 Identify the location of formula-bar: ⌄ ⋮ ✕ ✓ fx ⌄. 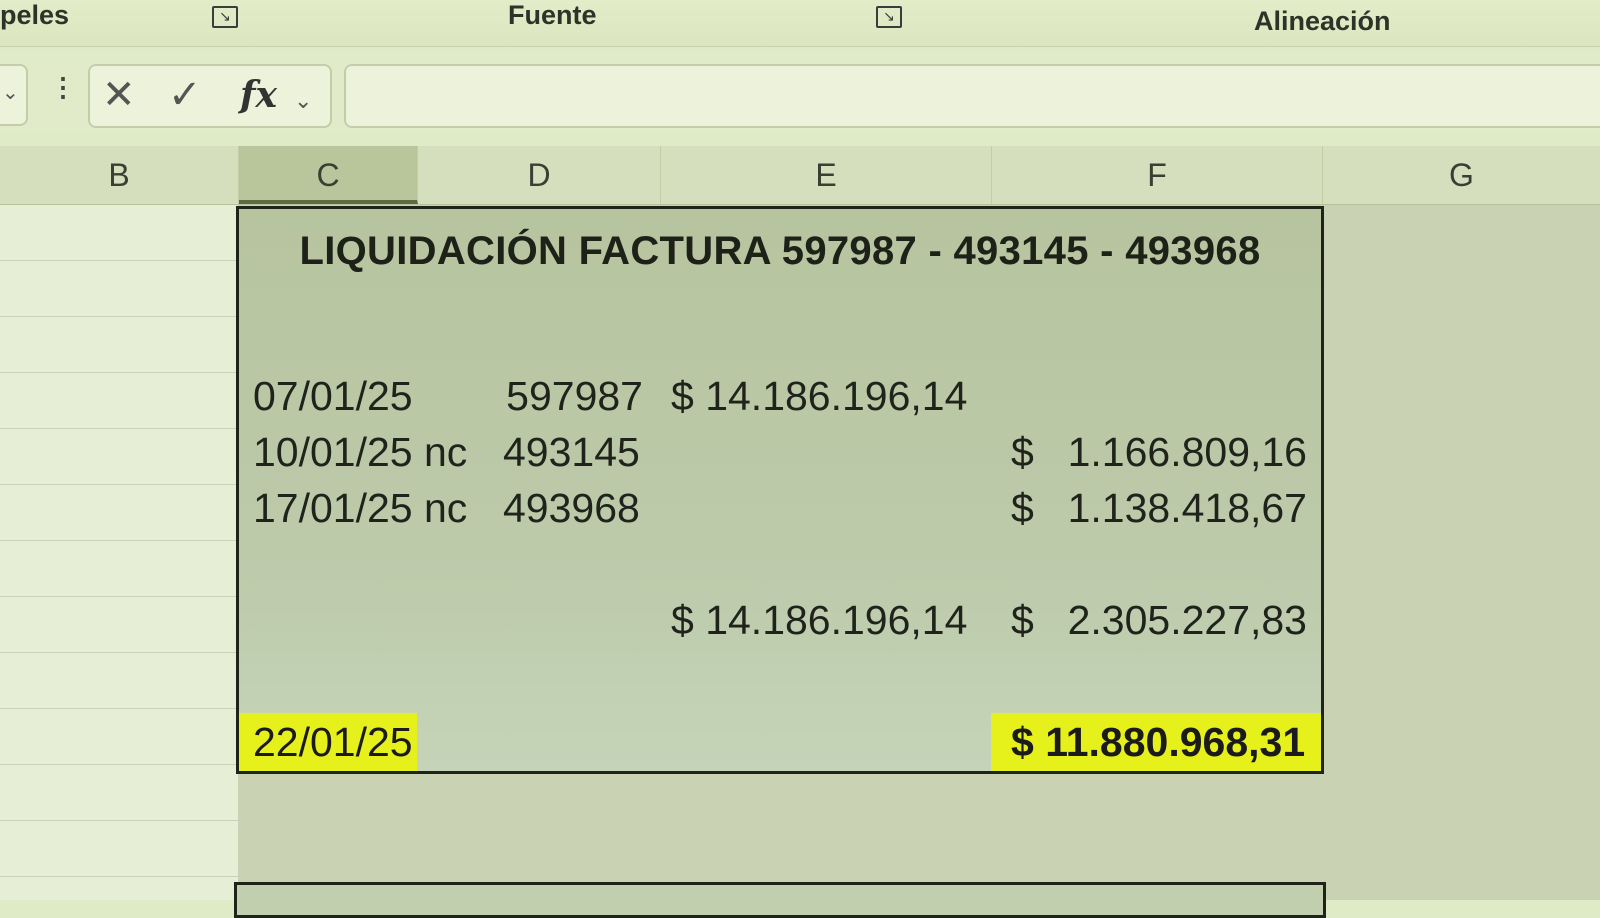
(800, 92).